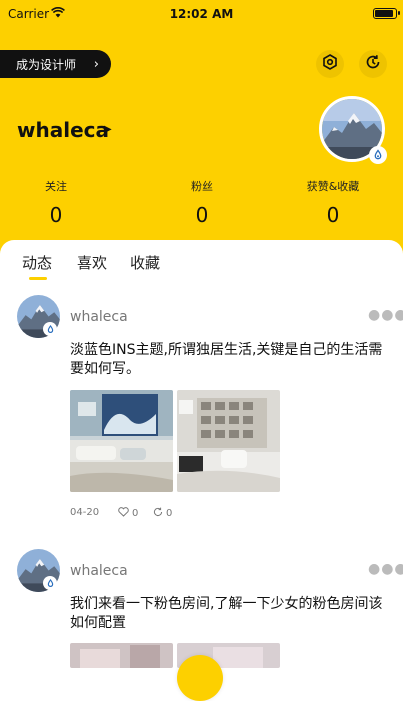 The height and width of the screenshot is (701, 403). I want to click on battery-icon, so click(386, 13).